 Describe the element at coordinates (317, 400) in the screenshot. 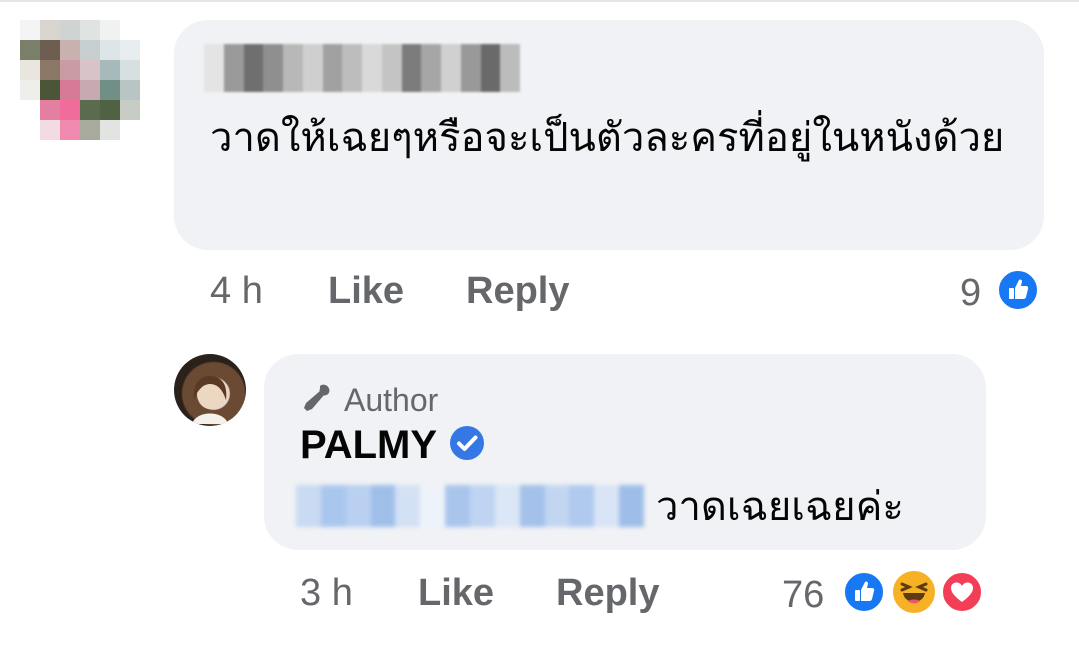

I see `microphone-icon` at that location.